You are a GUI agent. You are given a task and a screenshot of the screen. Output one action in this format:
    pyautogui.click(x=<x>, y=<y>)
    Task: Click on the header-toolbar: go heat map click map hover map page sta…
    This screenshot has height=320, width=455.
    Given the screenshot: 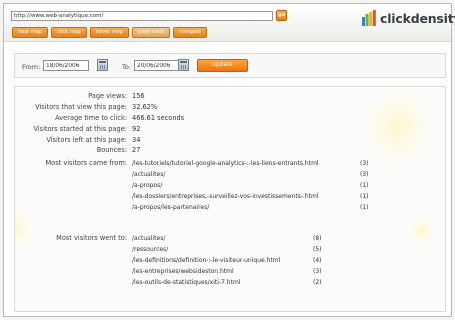 What is the action you would take?
    pyautogui.click(x=229, y=23)
    